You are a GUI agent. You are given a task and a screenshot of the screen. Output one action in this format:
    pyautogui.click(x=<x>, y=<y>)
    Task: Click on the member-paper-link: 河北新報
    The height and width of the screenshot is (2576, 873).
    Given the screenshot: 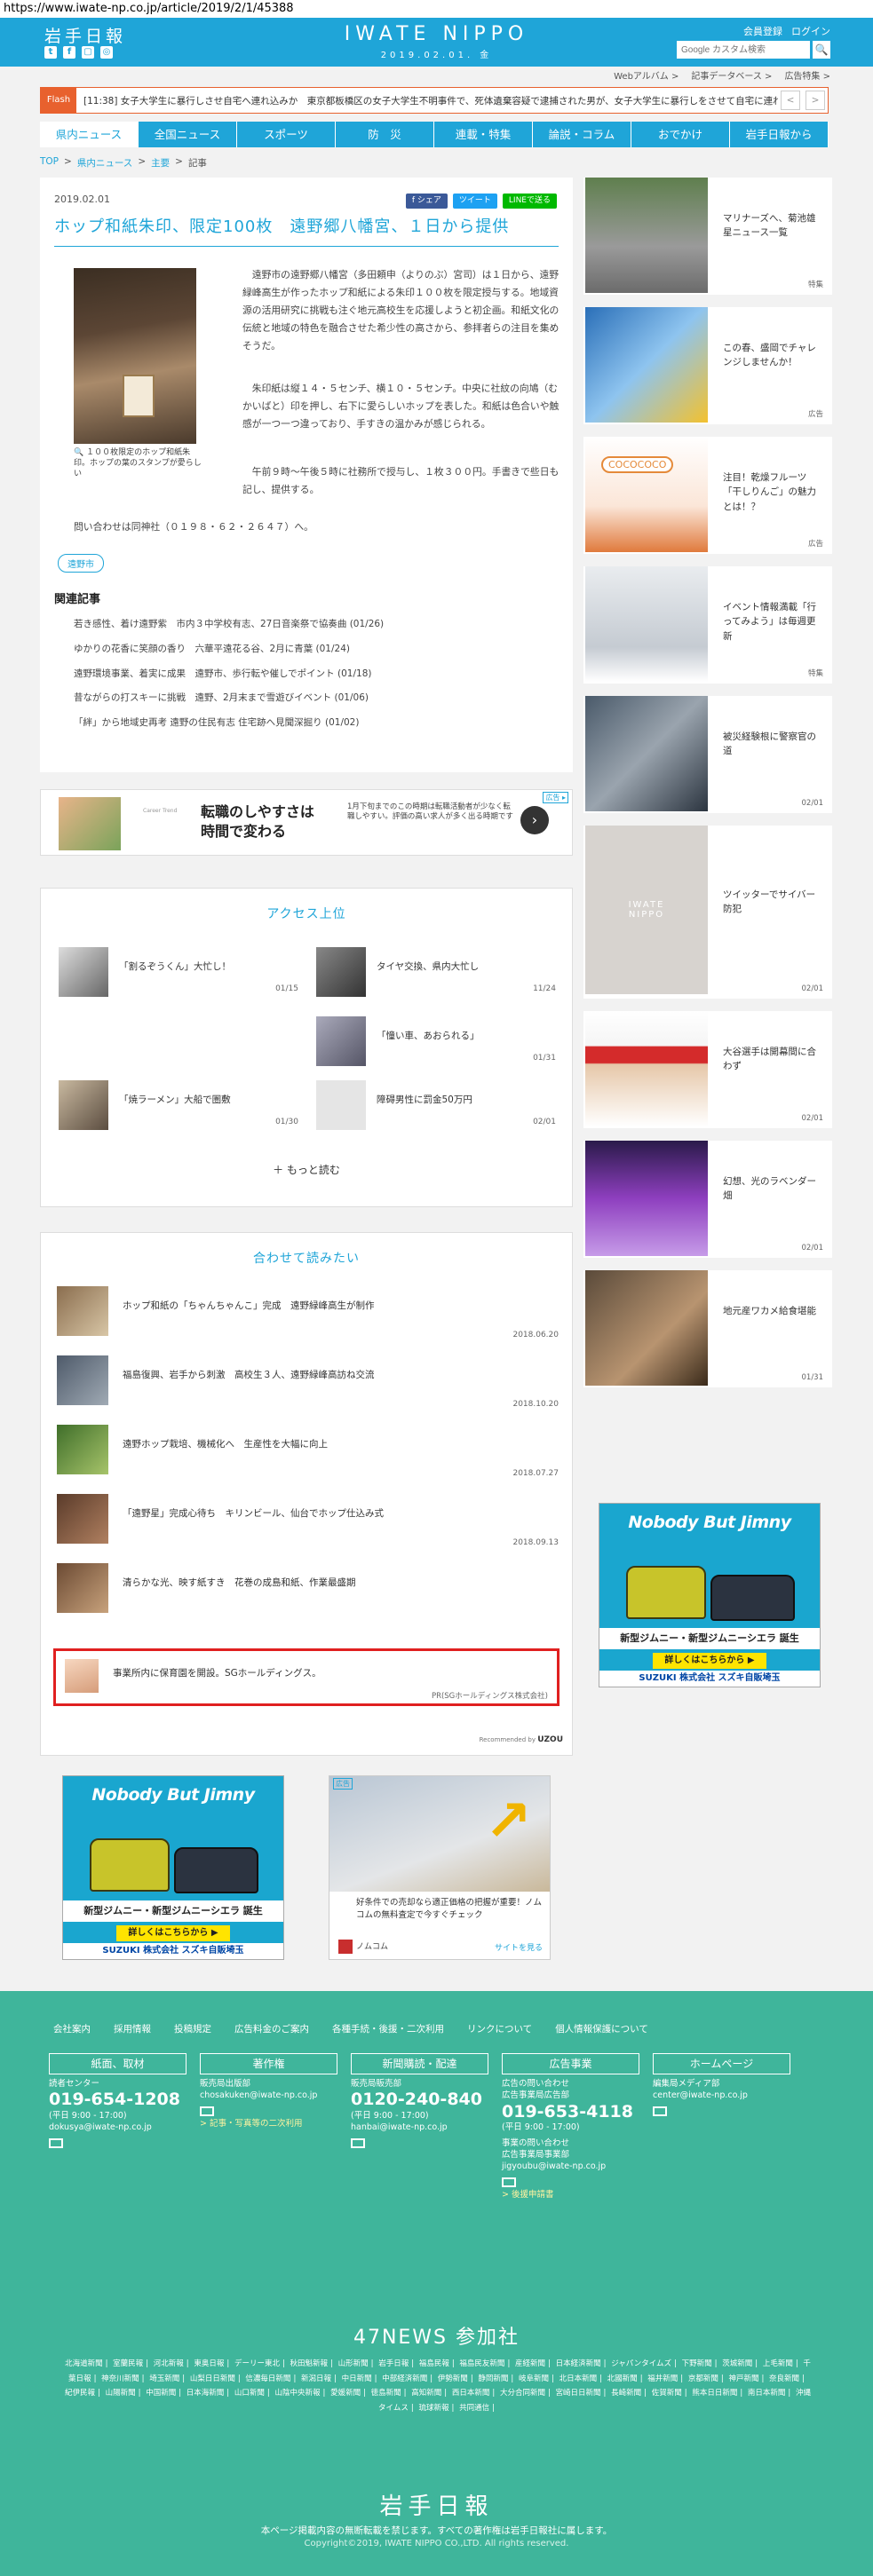 What is the action you would take?
    pyautogui.click(x=169, y=2363)
    